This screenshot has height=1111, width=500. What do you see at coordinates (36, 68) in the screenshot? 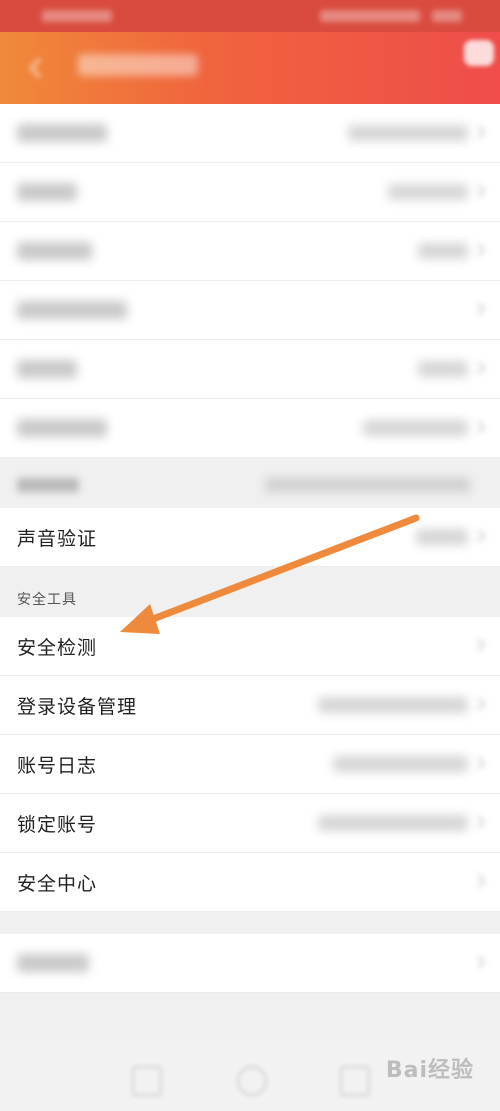
I see `back-arrow-icon` at bounding box center [36, 68].